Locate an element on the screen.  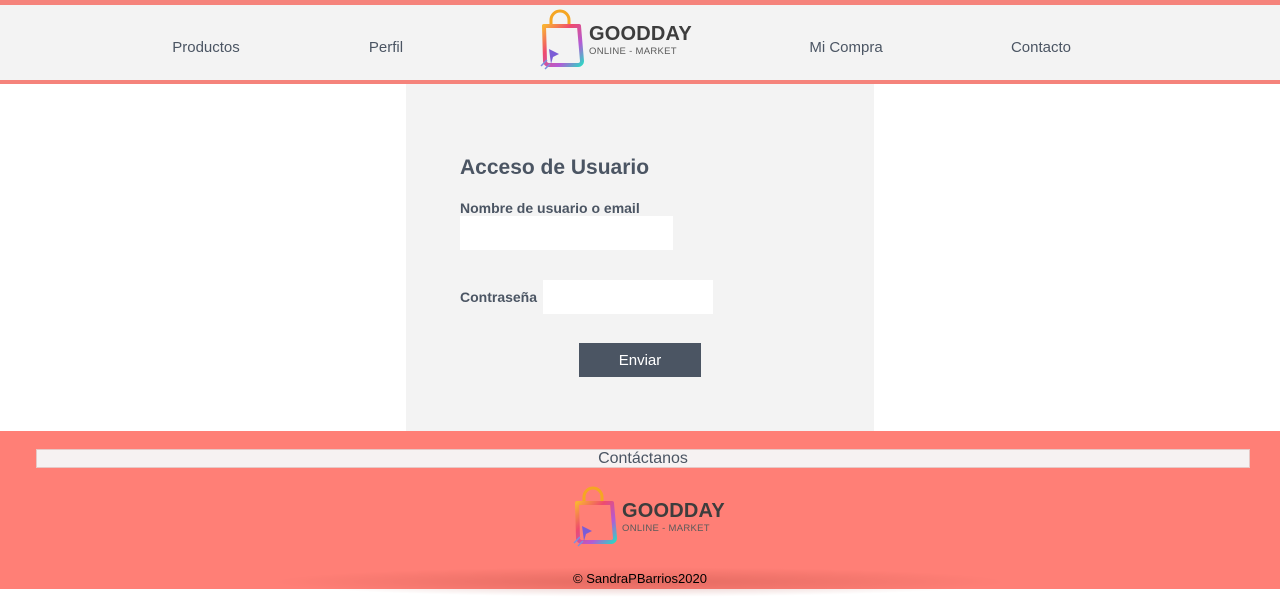
nav-perfil-link: Perfil is located at coordinates (386, 47).